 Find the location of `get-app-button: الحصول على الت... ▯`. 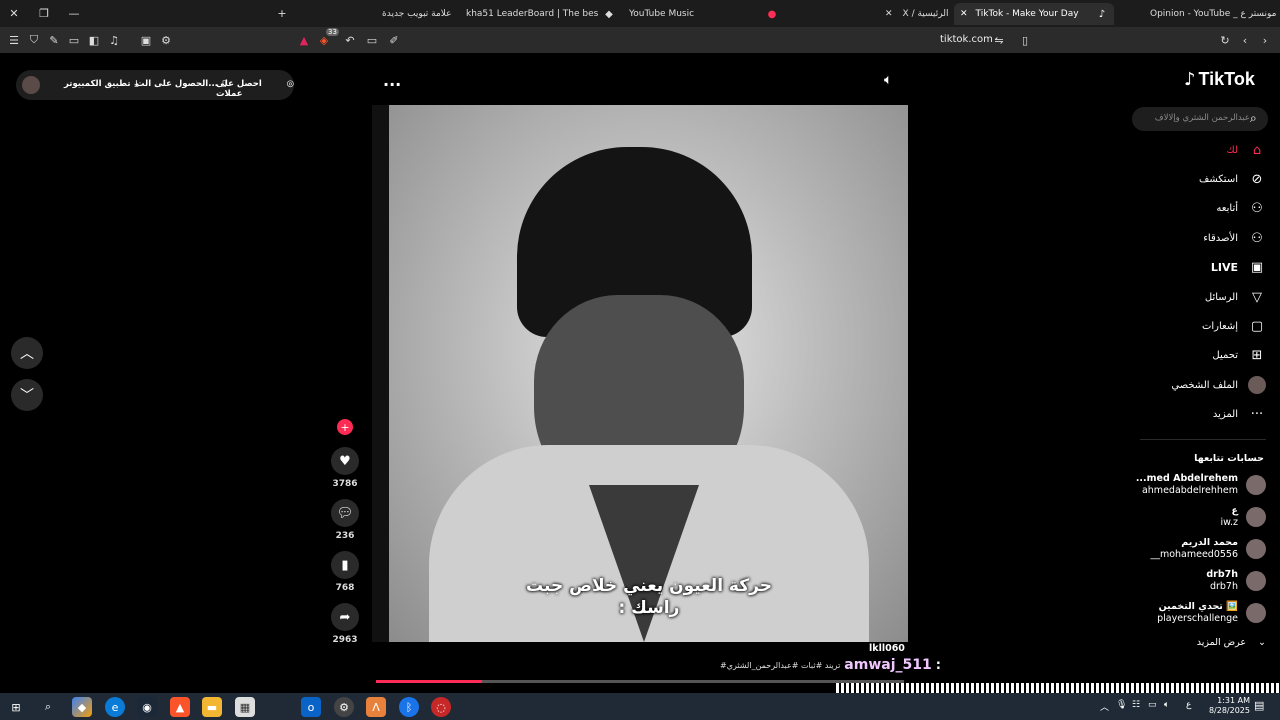

get-app-button: الحصول على الت... ▯ is located at coordinates (181, 84).